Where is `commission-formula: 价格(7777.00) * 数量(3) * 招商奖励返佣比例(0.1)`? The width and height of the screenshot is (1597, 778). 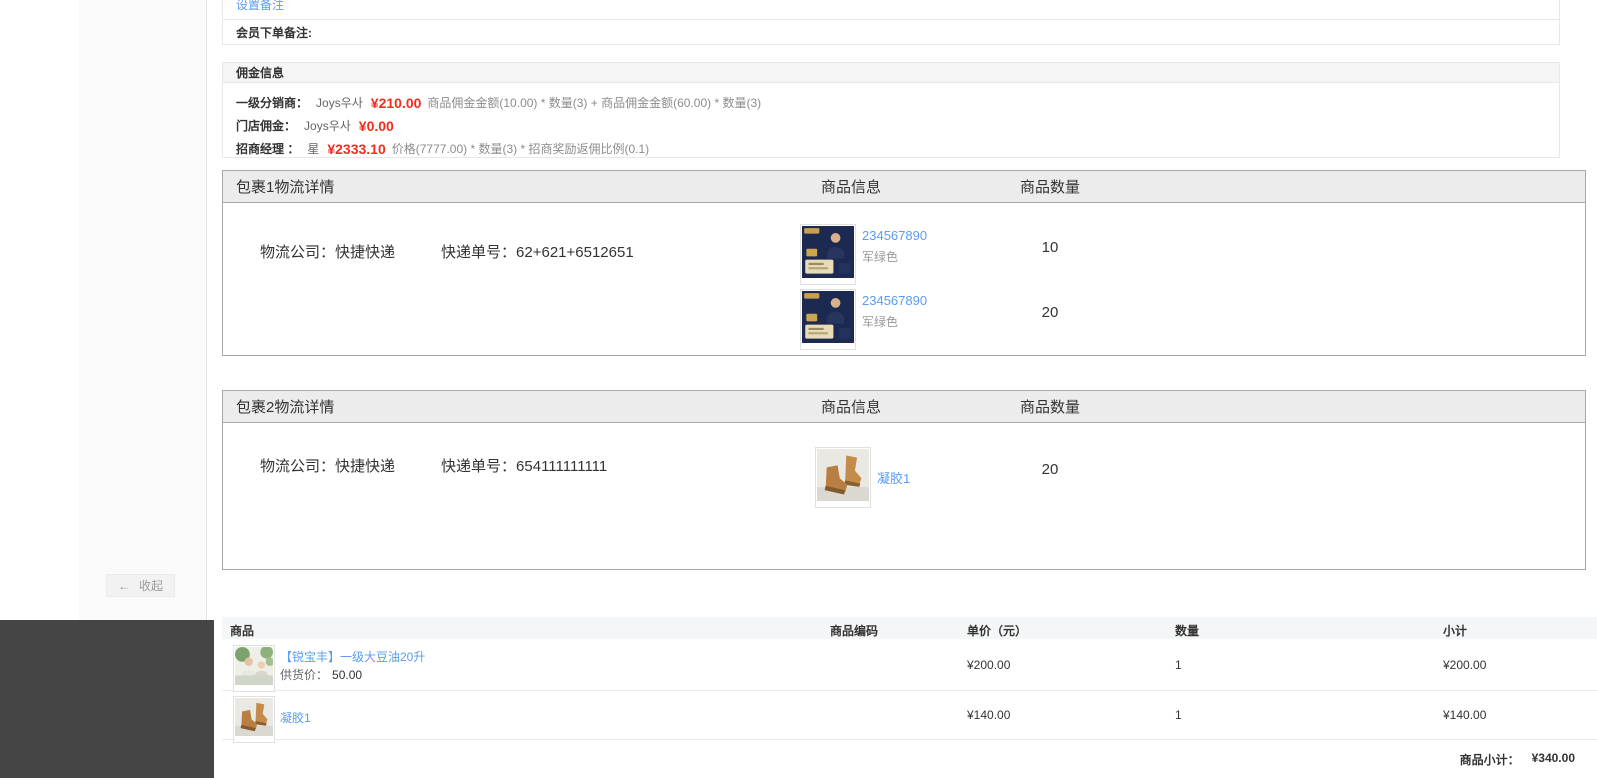 commission-formula: 价格(7777.00) * 数量(3) * 招商奖励返佣比例(0.1) is located at coordinates (520, 149).